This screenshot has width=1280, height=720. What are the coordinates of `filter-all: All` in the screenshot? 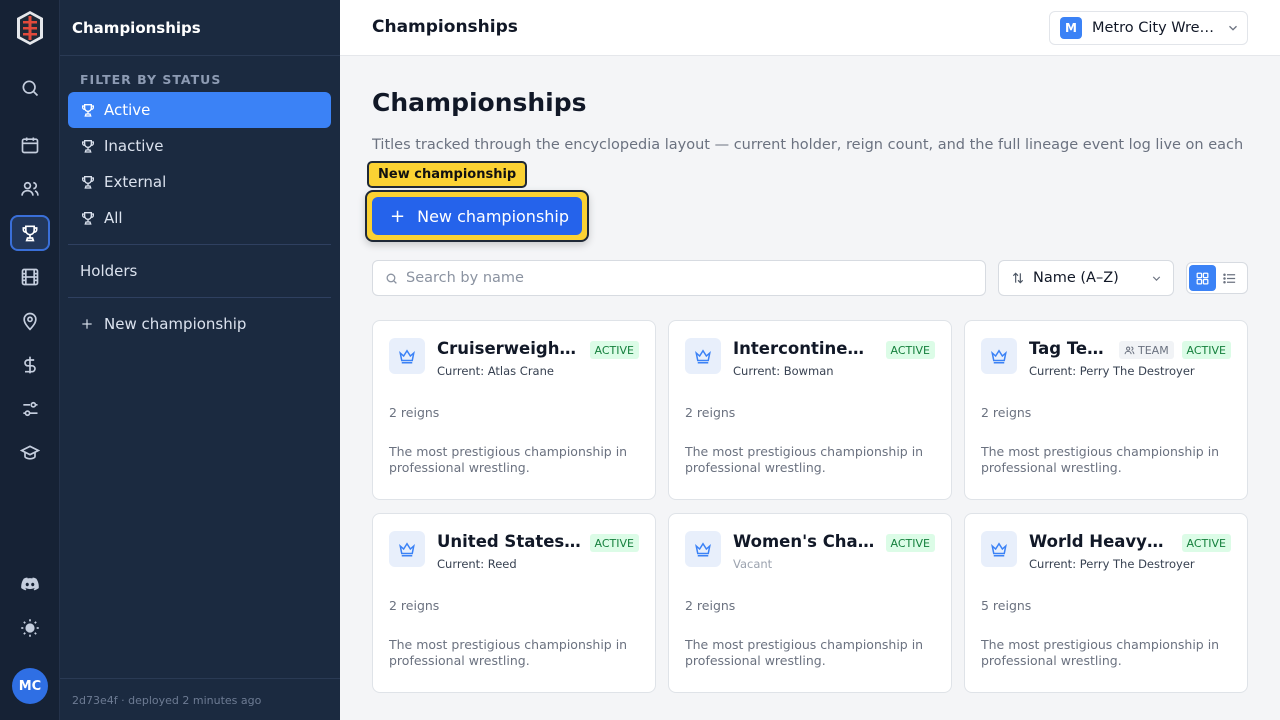 It's located at (199, 218).